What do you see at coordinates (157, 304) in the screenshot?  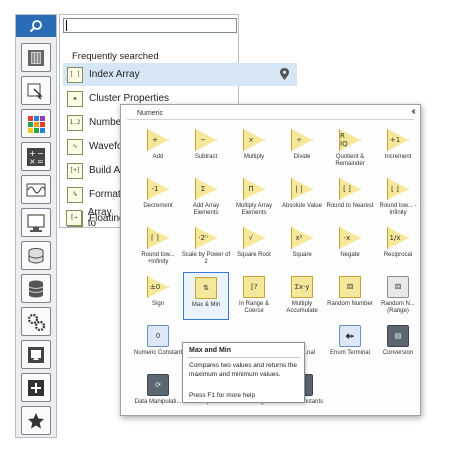 I see `palette-item-label: Sign` at bounding box center [157, 304].